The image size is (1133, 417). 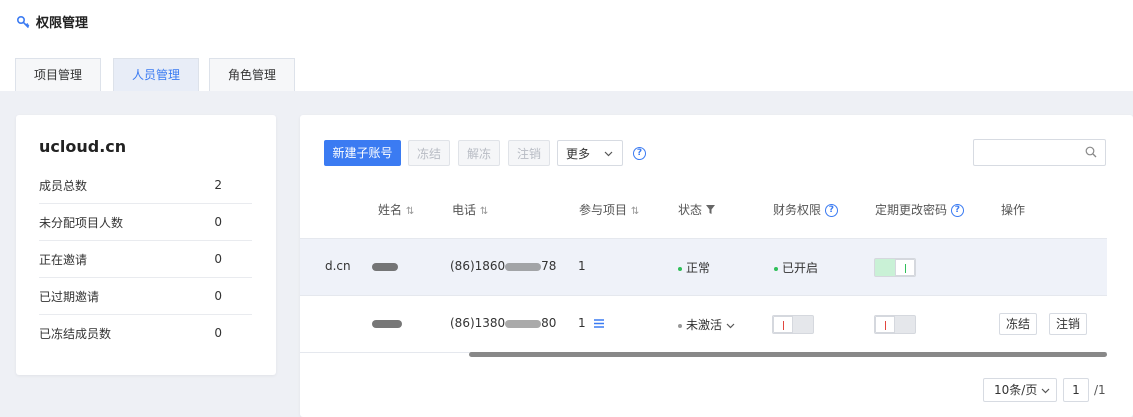 I want to click on header-label: 参与项目, so click(x=603, y=210).